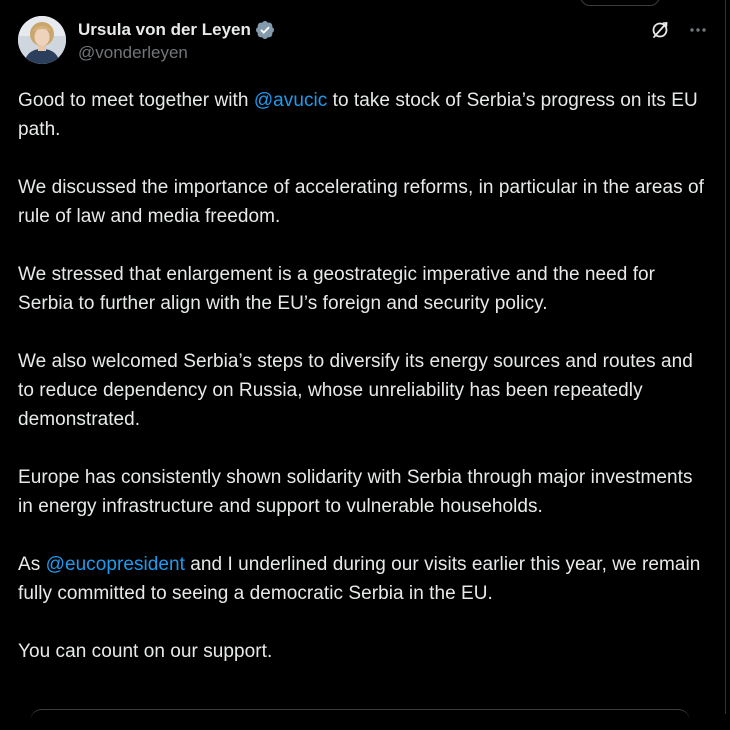 The image size is (730, 730). I want to click on media-card-edge, so click(360, 719).